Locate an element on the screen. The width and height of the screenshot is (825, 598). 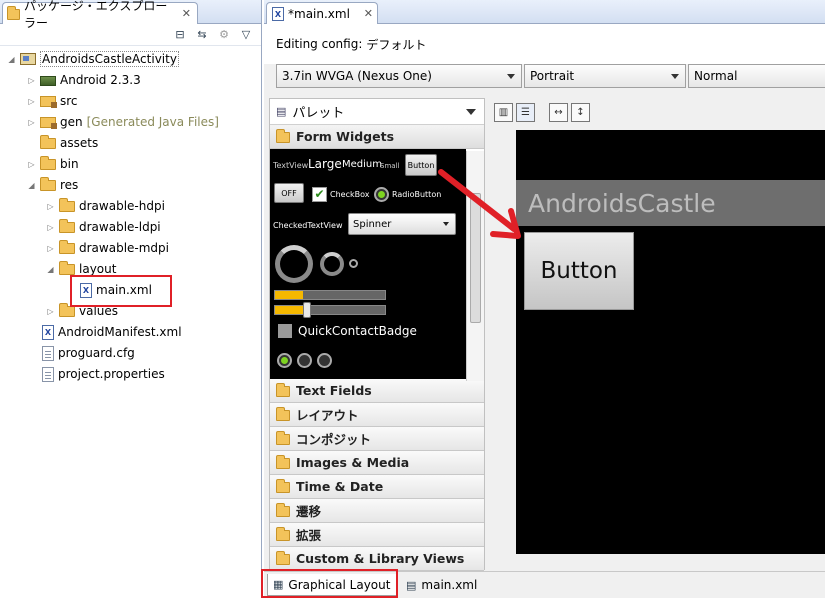
palette-category: コンポジット is located at coordinates (377, 439).